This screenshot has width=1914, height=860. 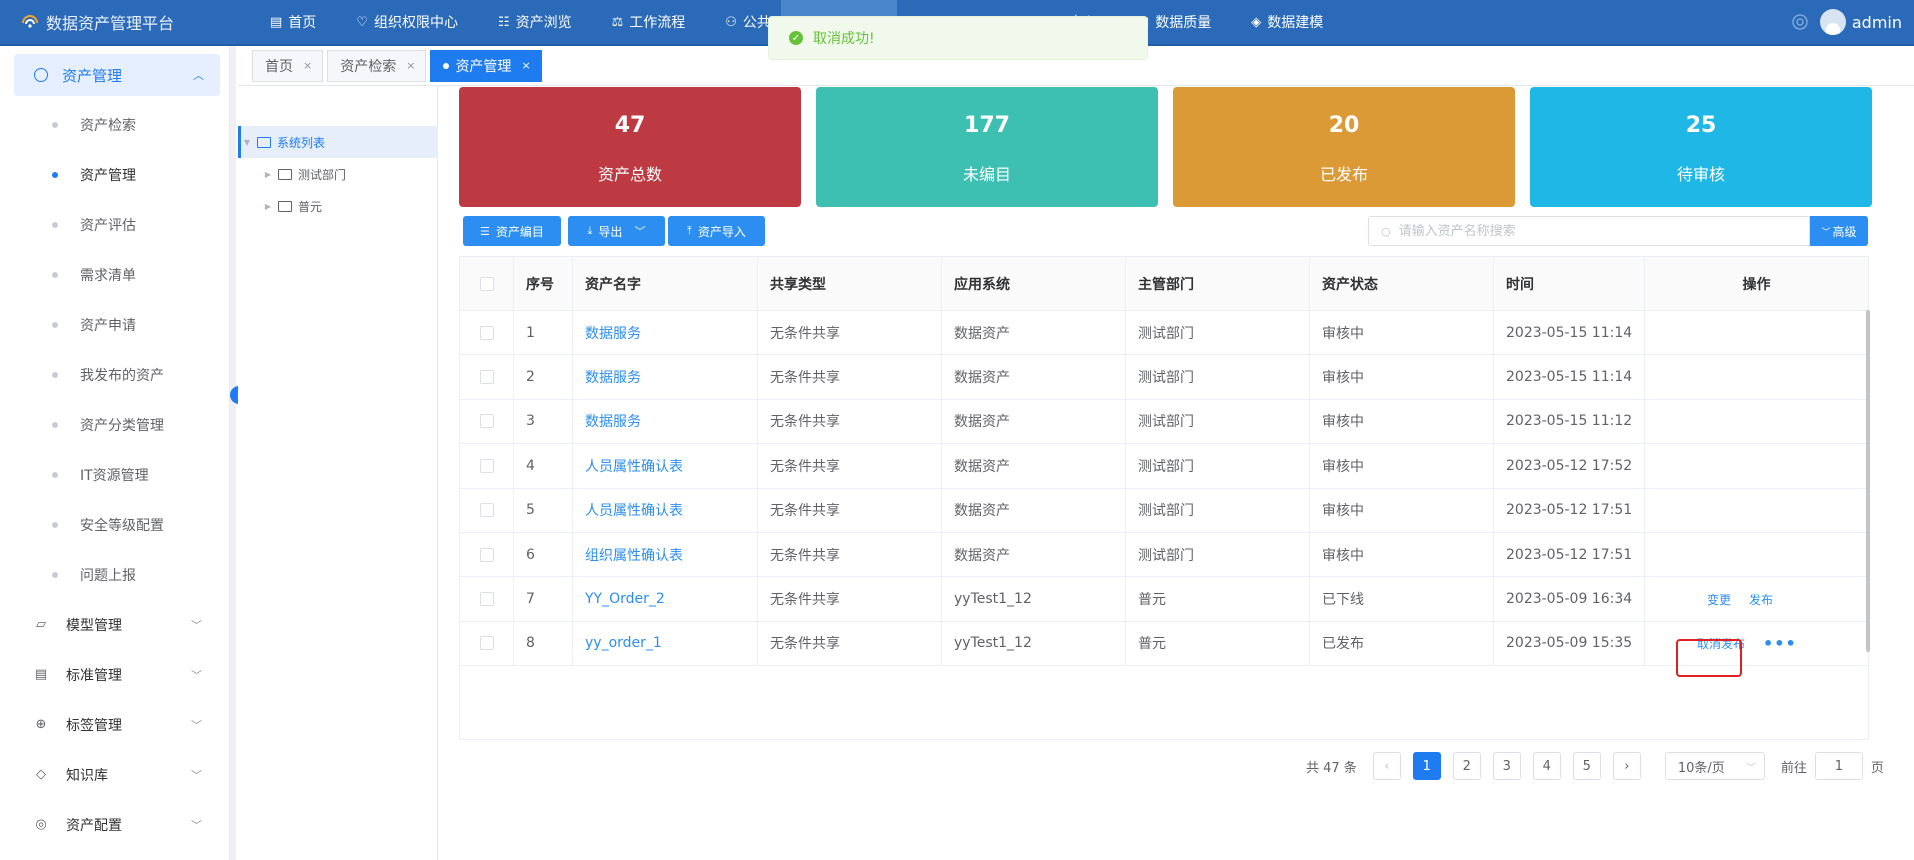 I want to click on tab-home: 首页 ×, so click(x=288, y=65).